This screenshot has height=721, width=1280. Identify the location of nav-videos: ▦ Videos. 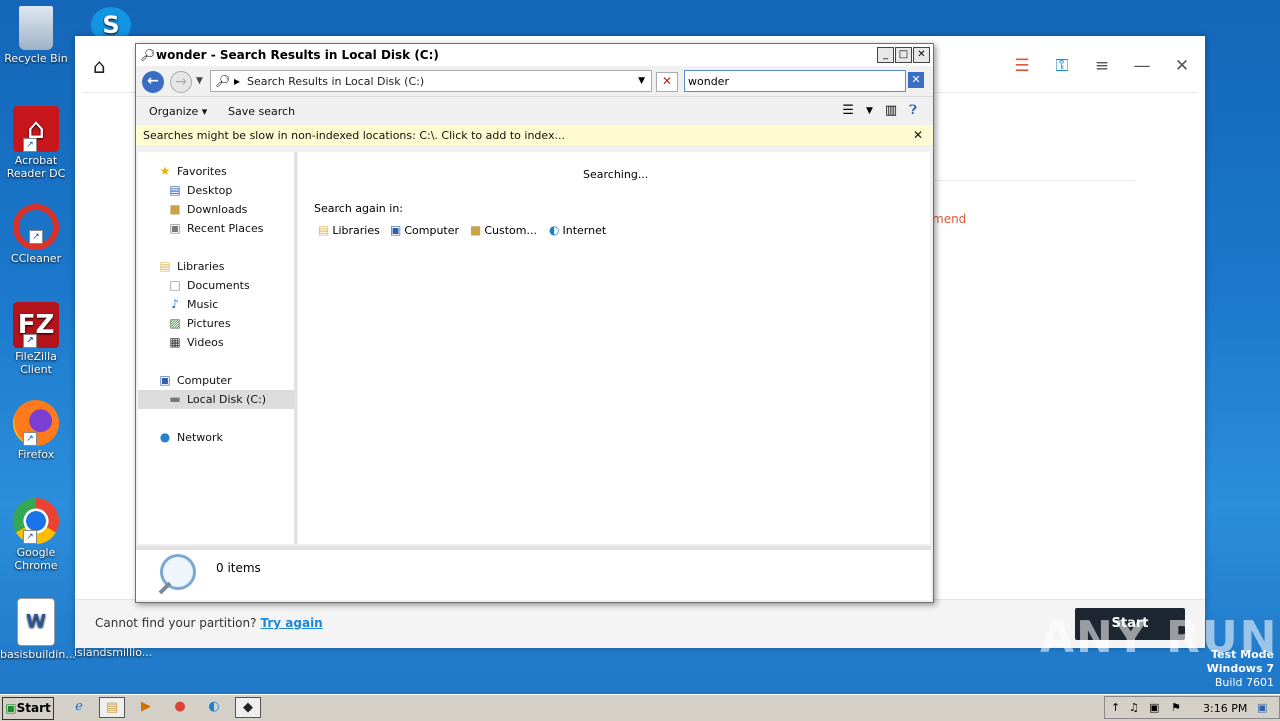
(216, 342).